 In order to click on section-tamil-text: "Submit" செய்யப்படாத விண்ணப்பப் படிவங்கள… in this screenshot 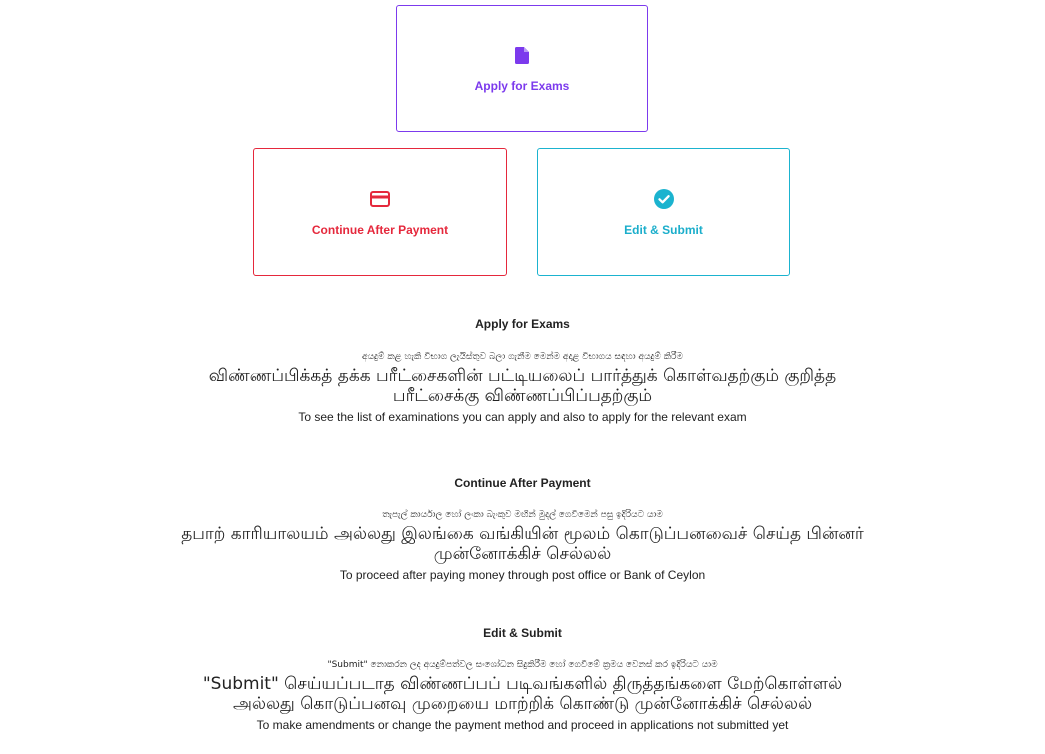, I will do `click(522, 694)`.